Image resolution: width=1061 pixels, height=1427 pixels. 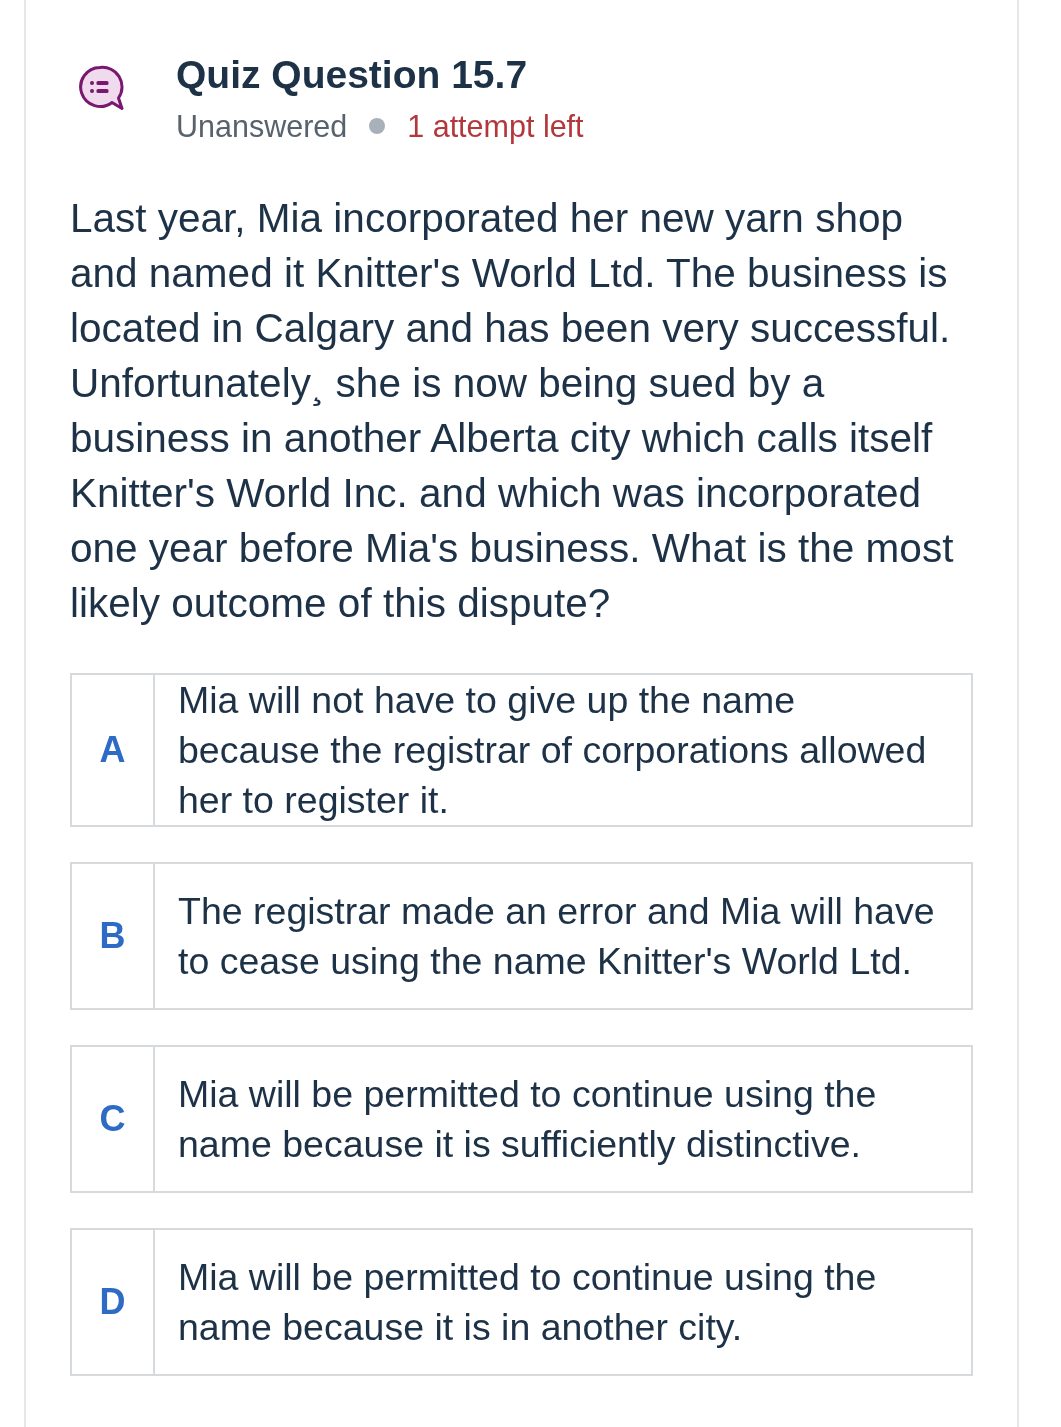 I want to click on answer-option: C Mia will be permitted to continue using the name because it is sufficiently distinctive., so click(x=521, y=1119).